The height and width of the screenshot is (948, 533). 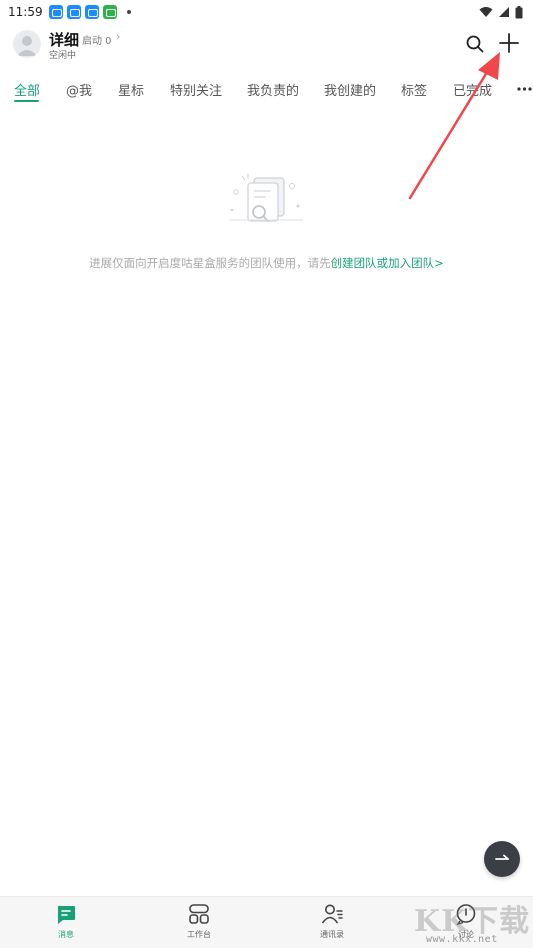 What do you see at coordinates (25, 12) in the screenshot?
I see `status-time: 11:59` at bounding box center [25, 12].